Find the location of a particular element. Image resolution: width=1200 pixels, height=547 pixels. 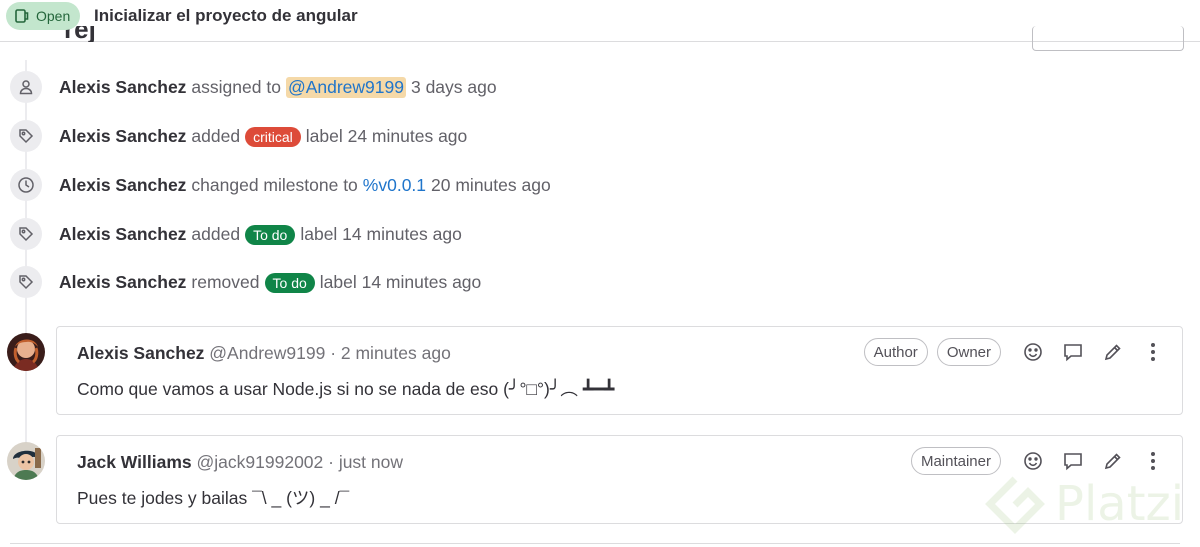

role-badges: Author Owner is located at coordinates (932, 352).